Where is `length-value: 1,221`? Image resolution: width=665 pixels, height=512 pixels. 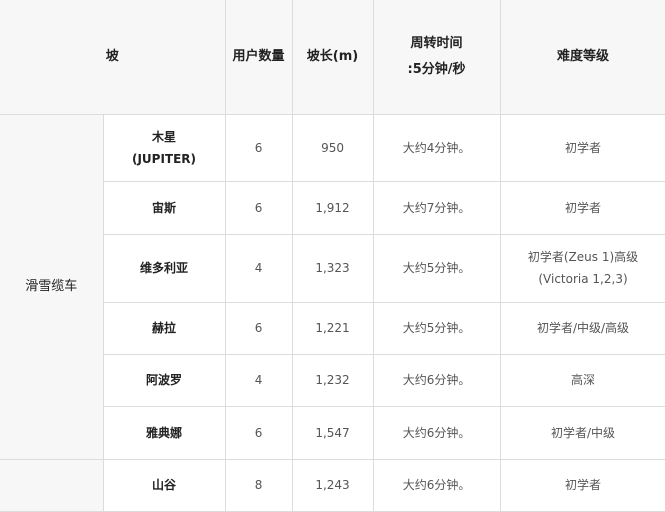
length-value: 1,221 is located at coordinates (332, 328).